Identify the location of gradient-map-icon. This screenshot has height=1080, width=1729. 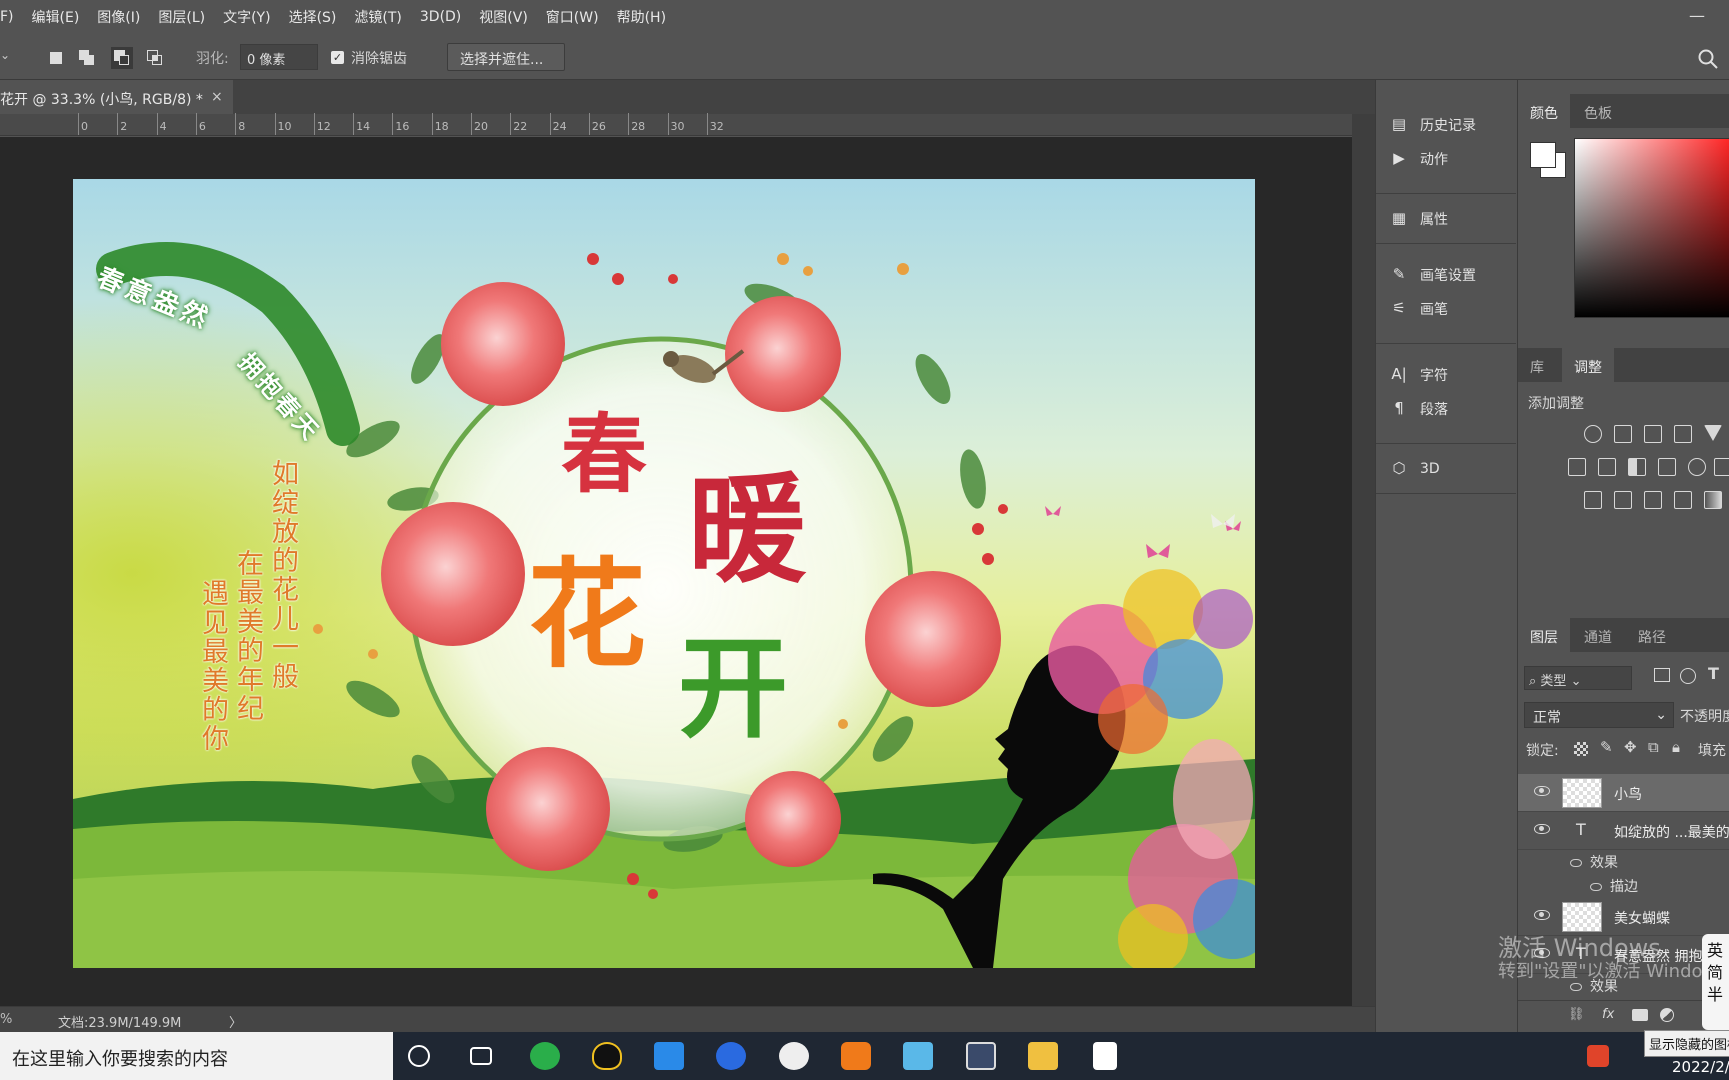
(1713, 500).